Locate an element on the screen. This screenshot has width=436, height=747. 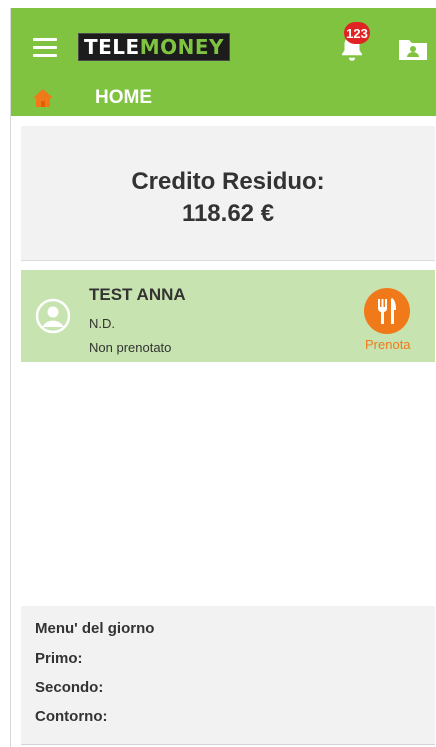
person-code: N.D. is located at coordinates (102, 323).